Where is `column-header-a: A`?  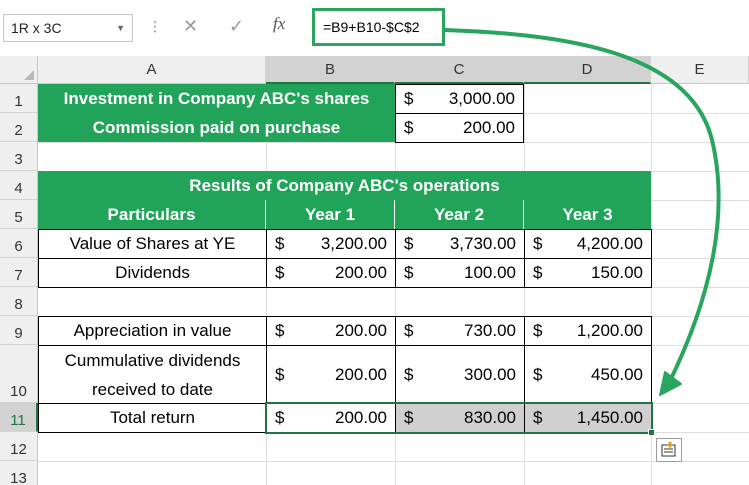 column-header-a: A is located at coordinates (152, 70).